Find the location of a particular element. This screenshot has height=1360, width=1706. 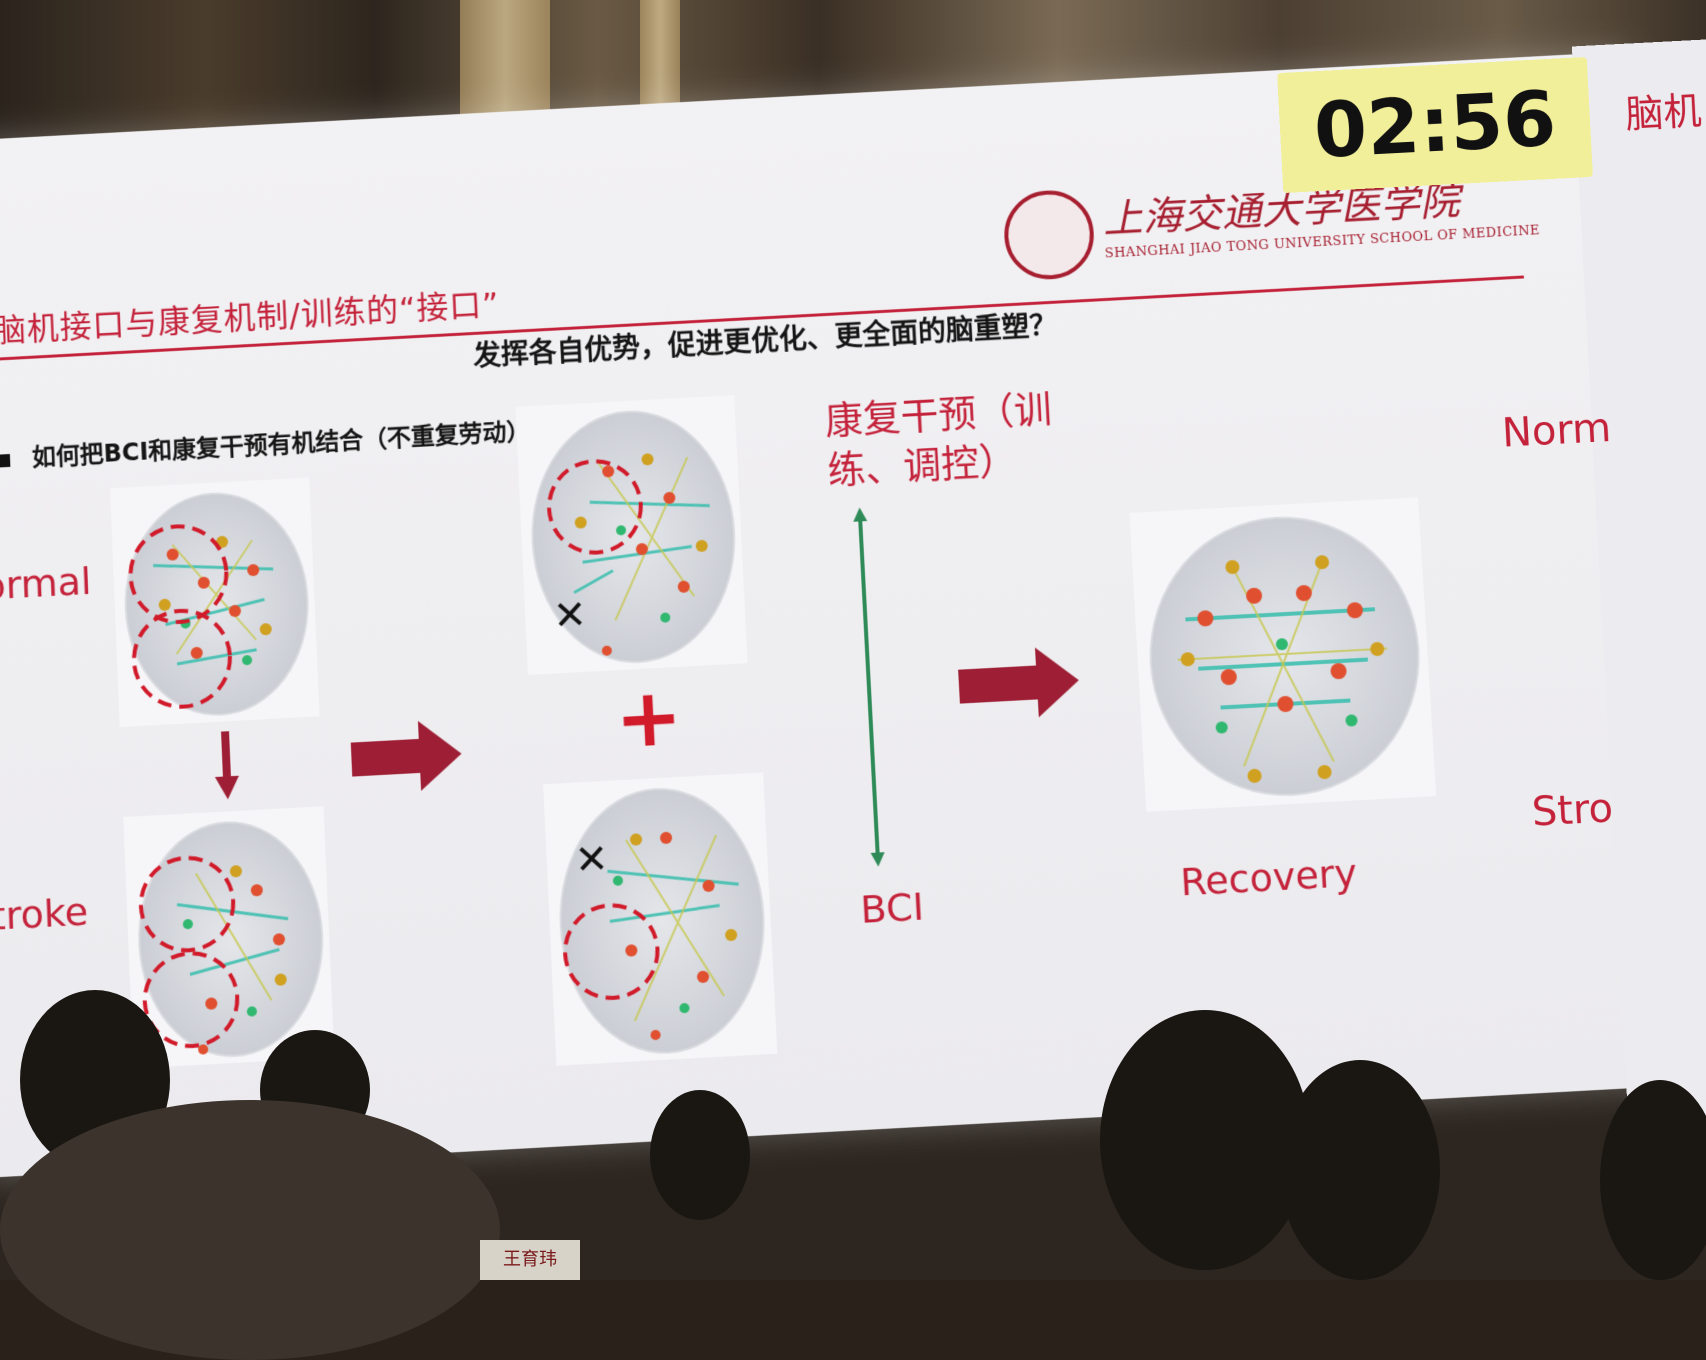

recovery-label: Recovery is located at coordinates (1268, 878).